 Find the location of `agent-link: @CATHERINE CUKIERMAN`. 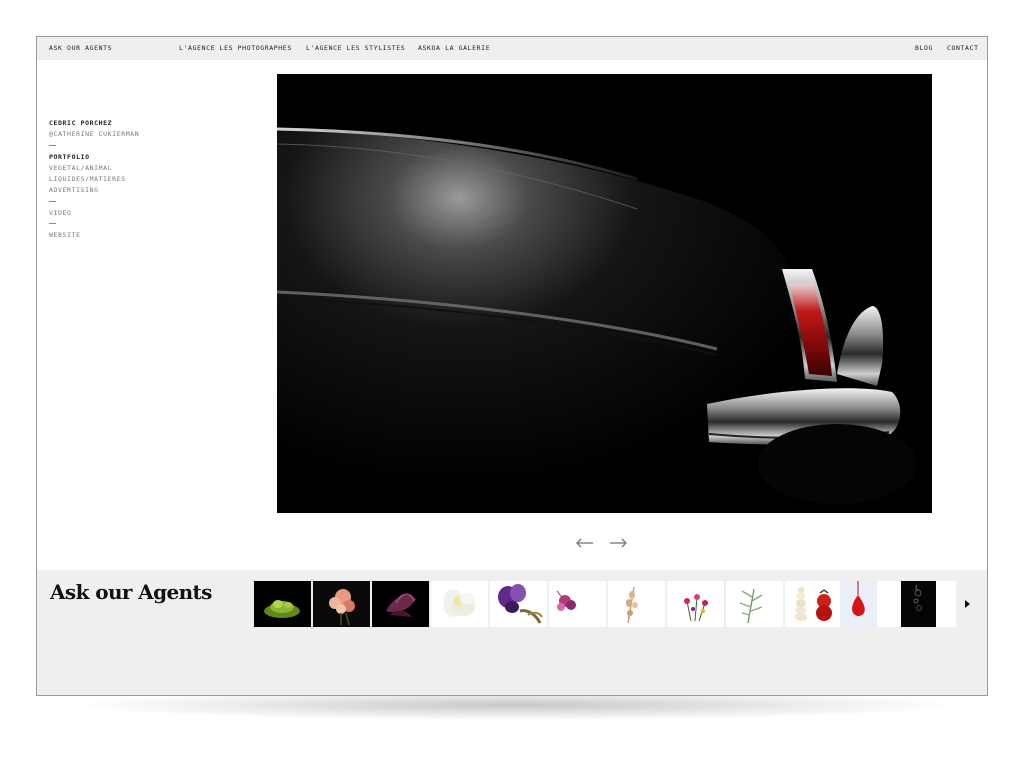

agent-link: @CATHERINE CUKIERMAN is located at coordinates (119, 134).